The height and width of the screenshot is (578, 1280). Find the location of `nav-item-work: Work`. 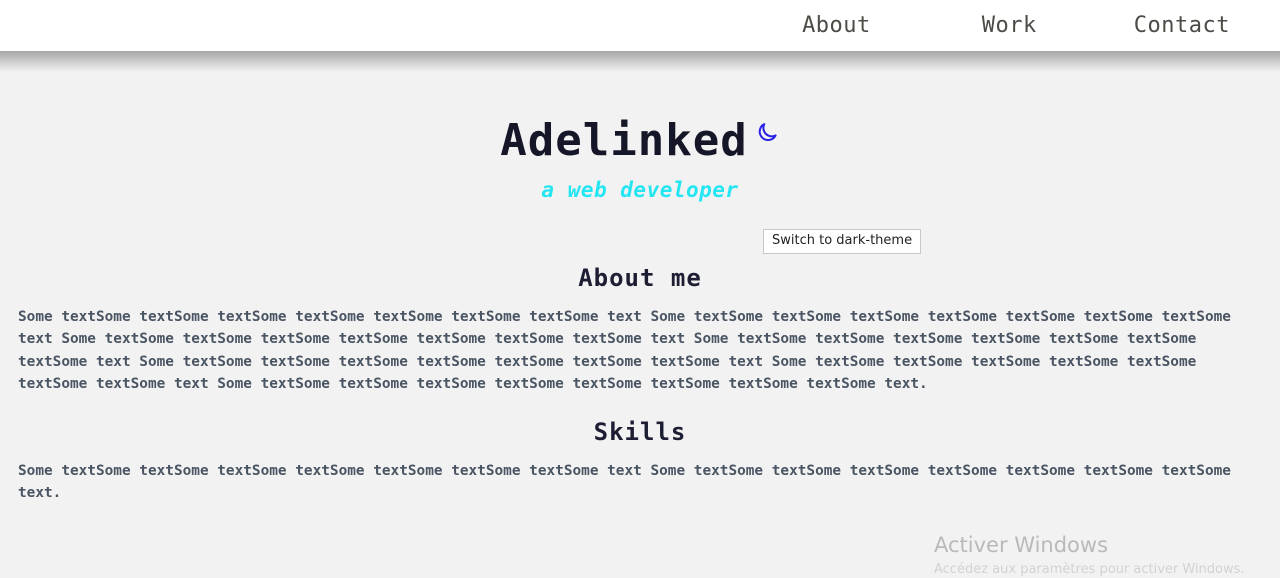

nav-item-work: Work is located at coordinates (1009, 26).